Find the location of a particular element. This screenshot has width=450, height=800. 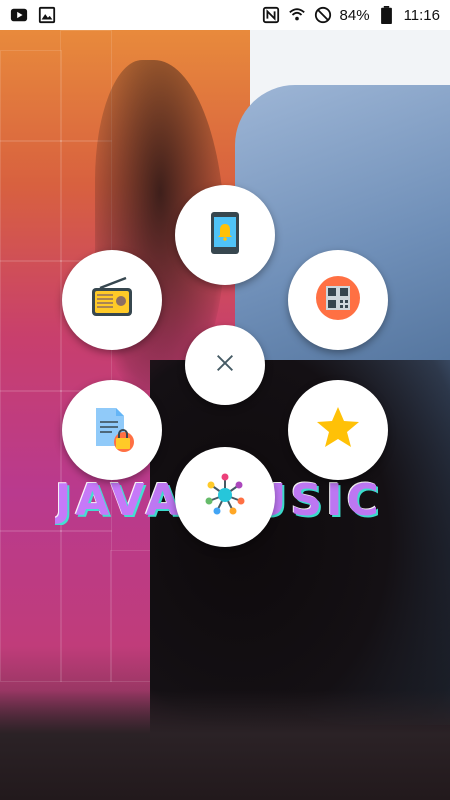

battery-icon is located at coordinates (387, 15).